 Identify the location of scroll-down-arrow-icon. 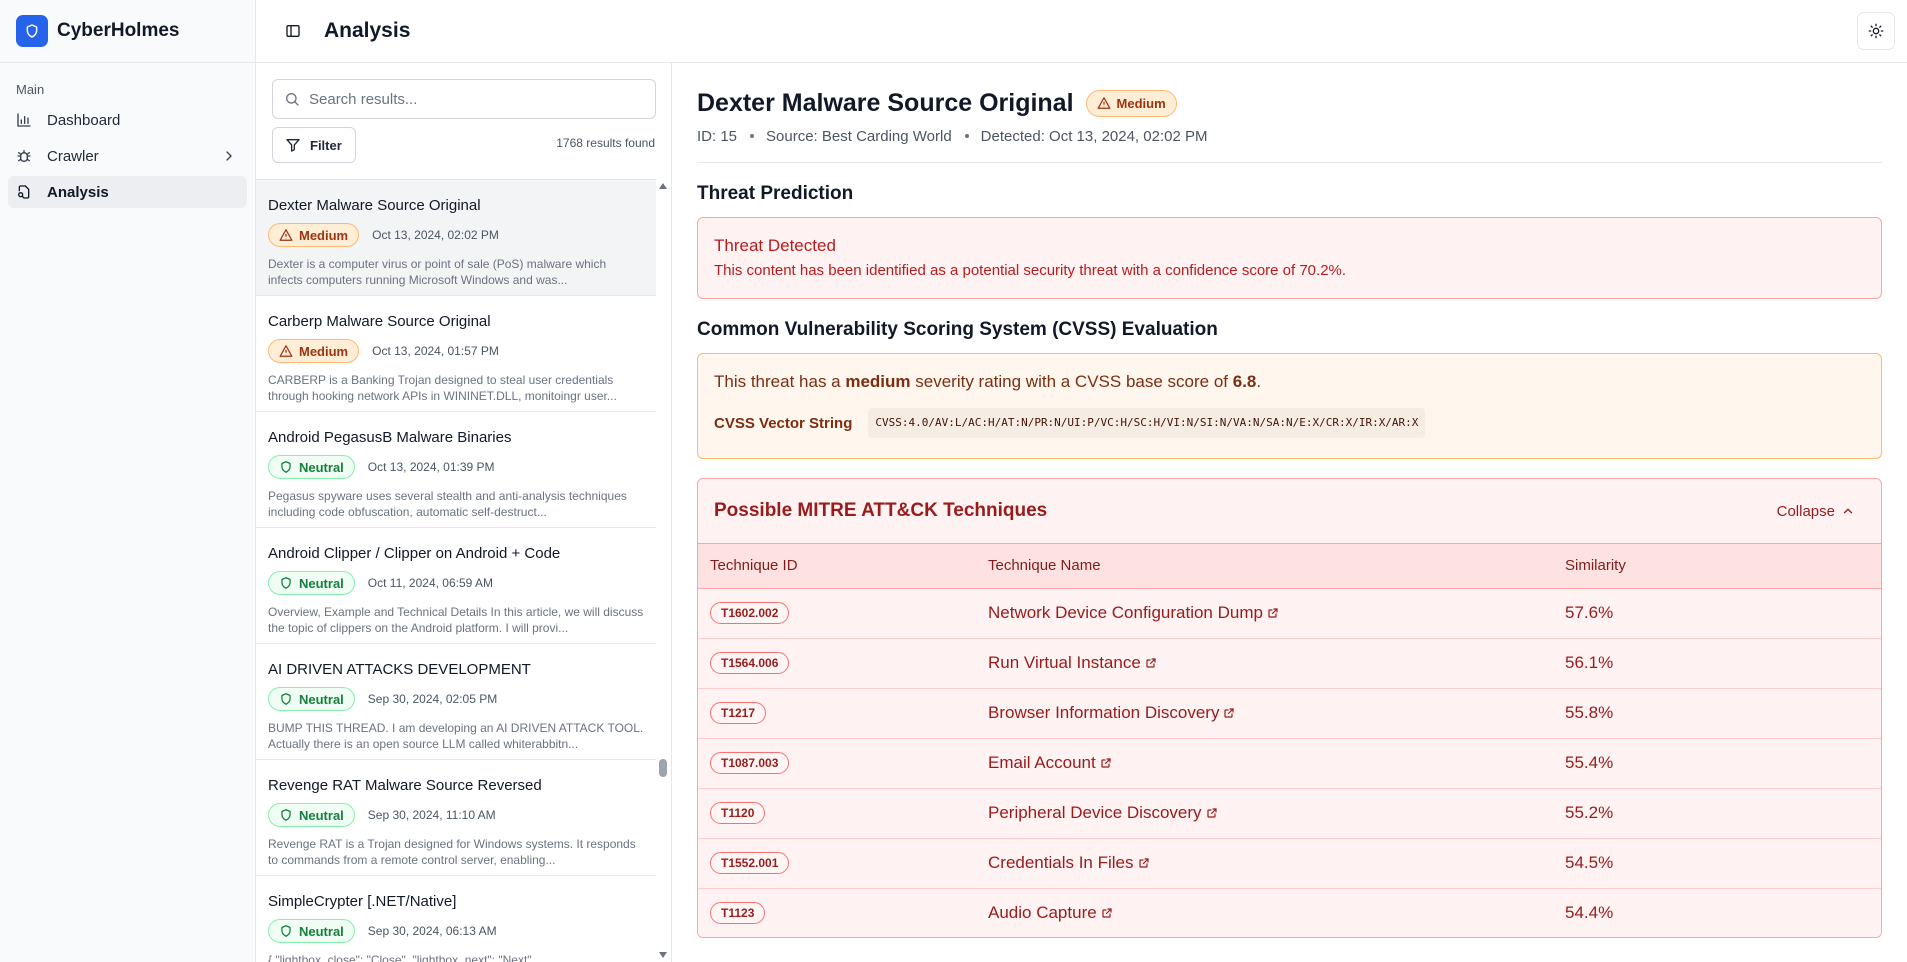
(663, 955).